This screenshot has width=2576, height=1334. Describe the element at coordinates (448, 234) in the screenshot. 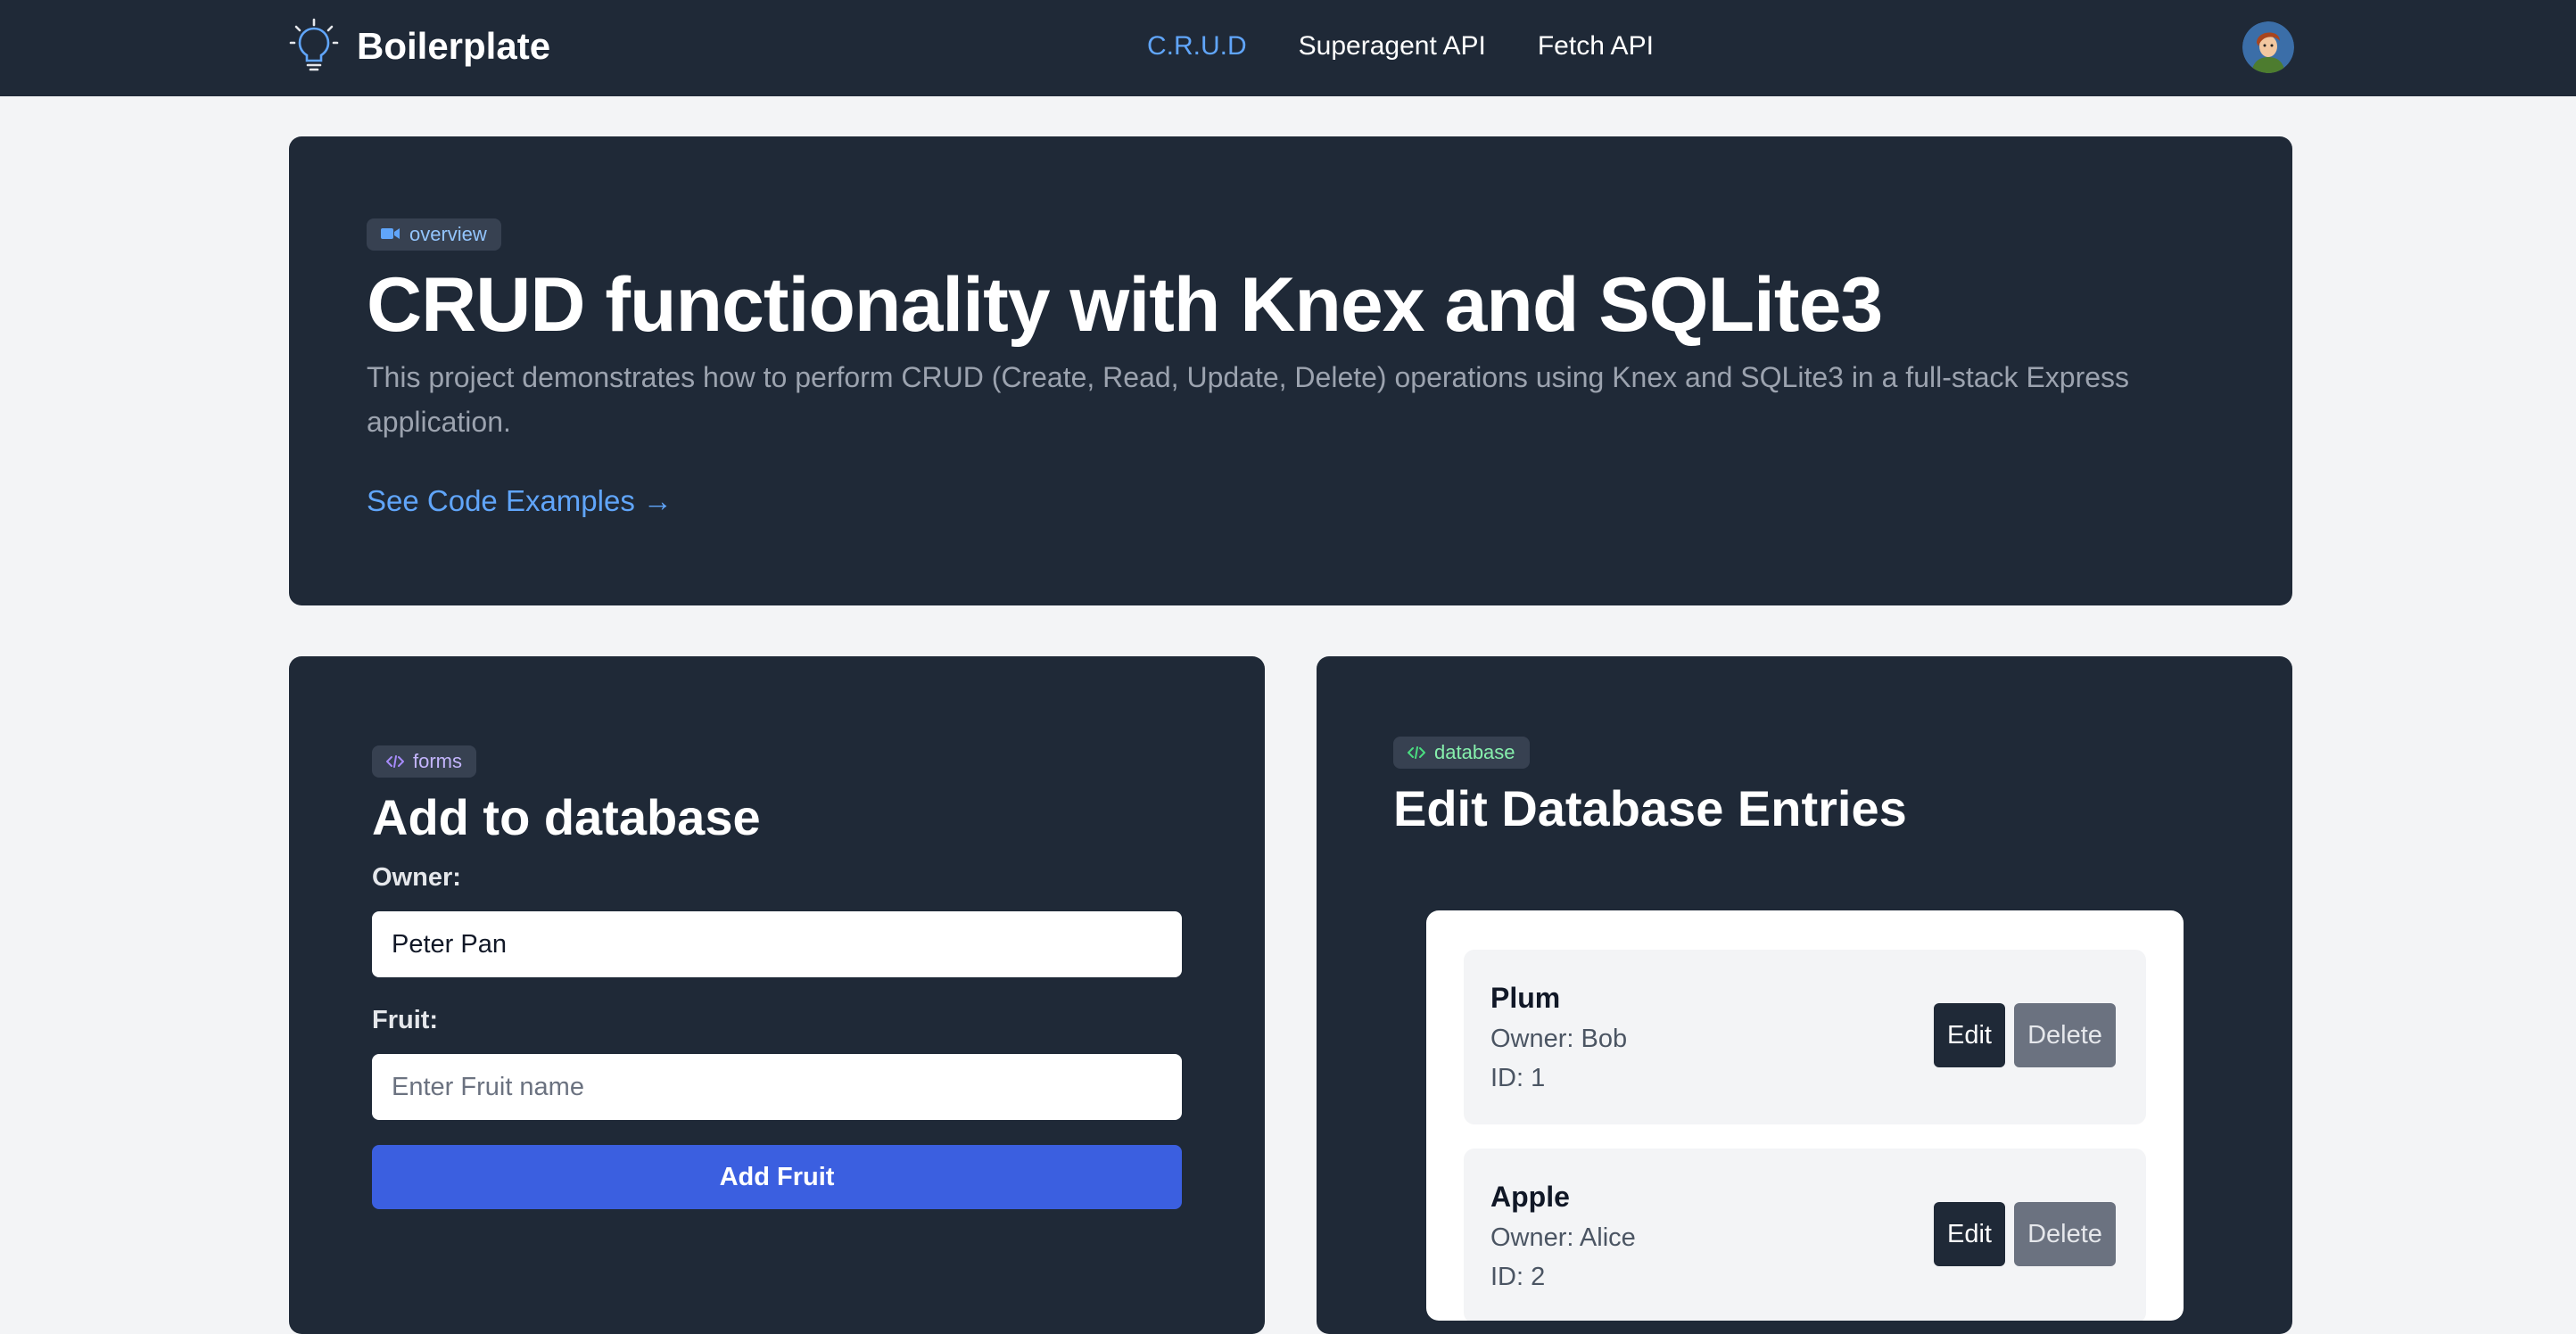

I see `overview-badge-label: overview` at that location.